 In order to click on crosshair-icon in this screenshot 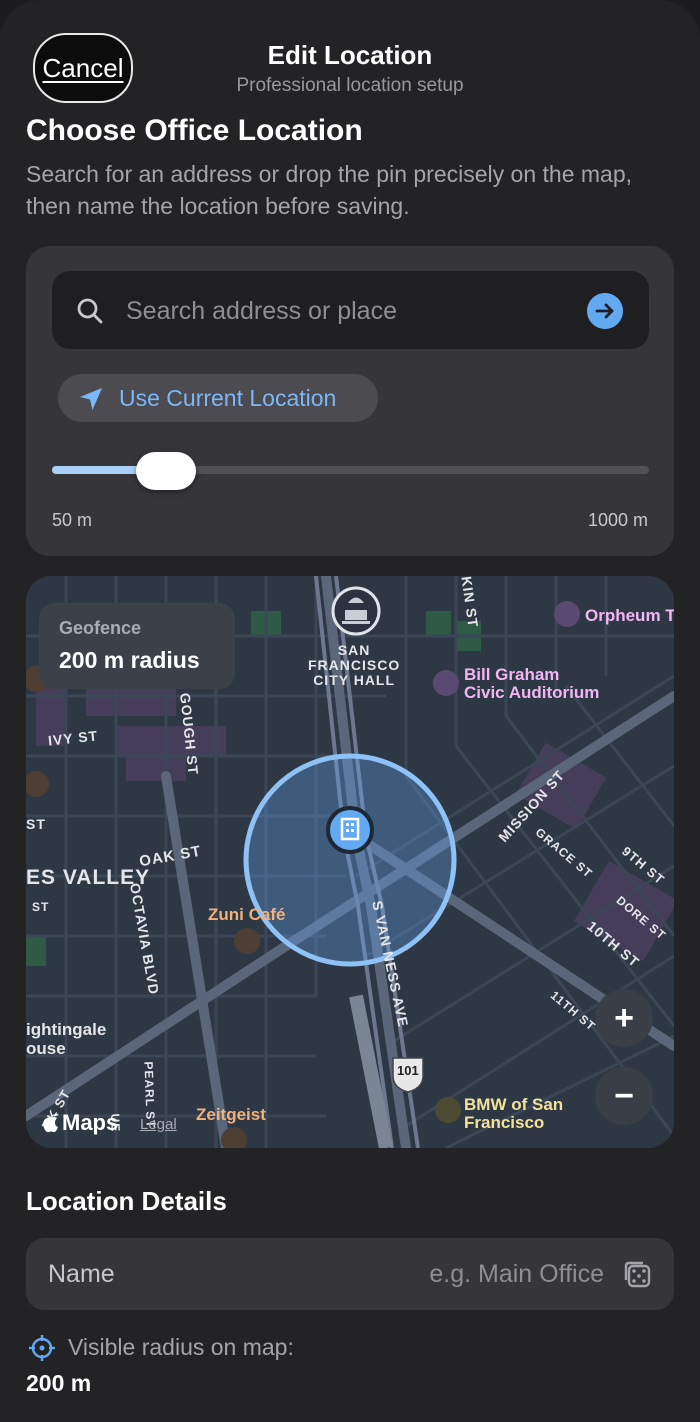, I will do `click(42, 1348)`.